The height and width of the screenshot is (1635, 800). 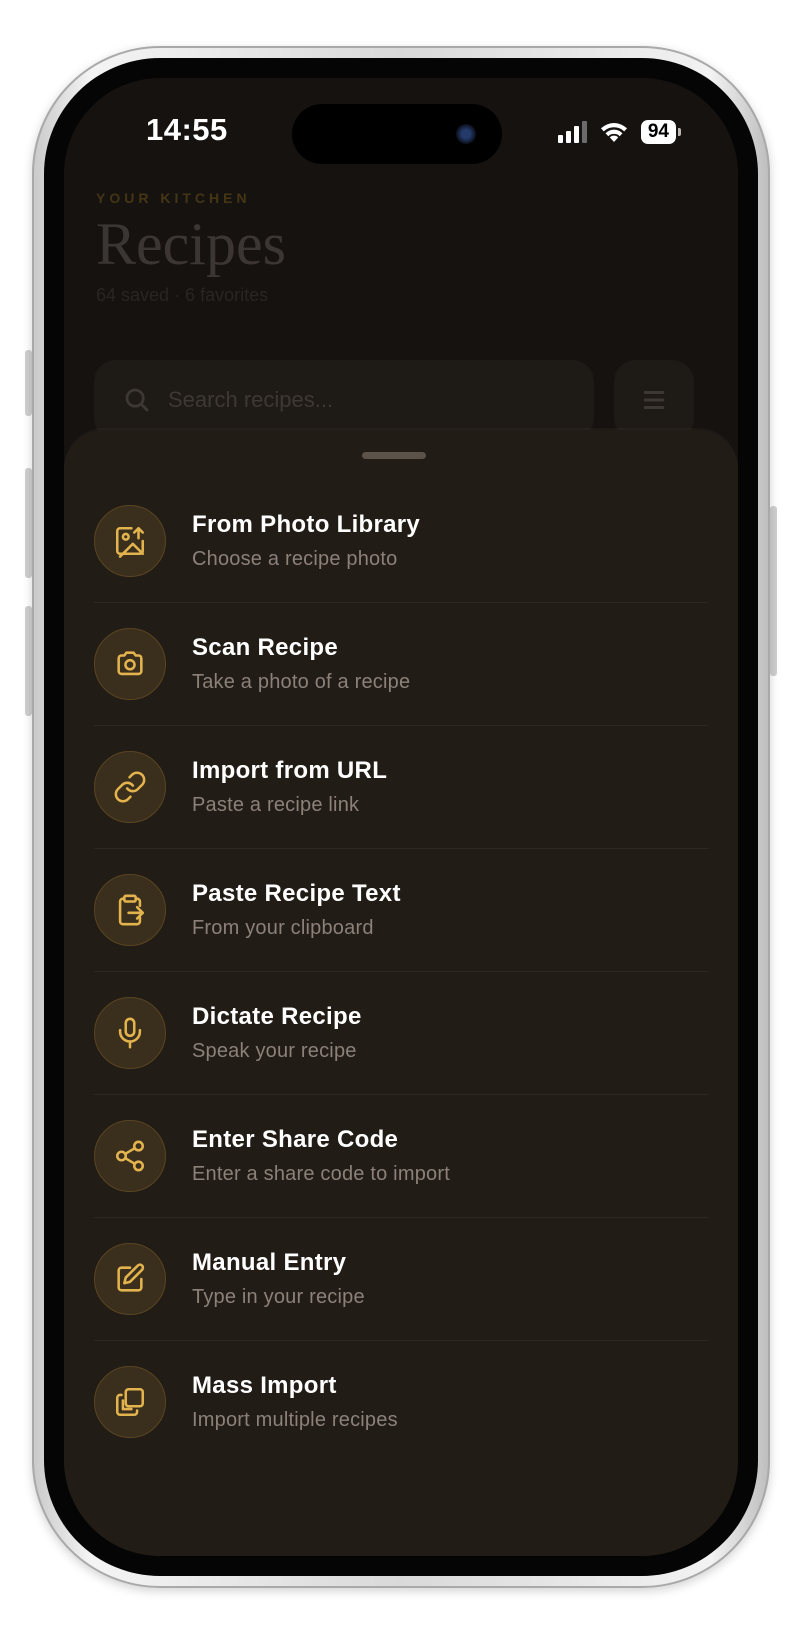 What do you see at coordinates (773, 591) in the screenshot?
I see `power-button` at bounding box center [773, 591].